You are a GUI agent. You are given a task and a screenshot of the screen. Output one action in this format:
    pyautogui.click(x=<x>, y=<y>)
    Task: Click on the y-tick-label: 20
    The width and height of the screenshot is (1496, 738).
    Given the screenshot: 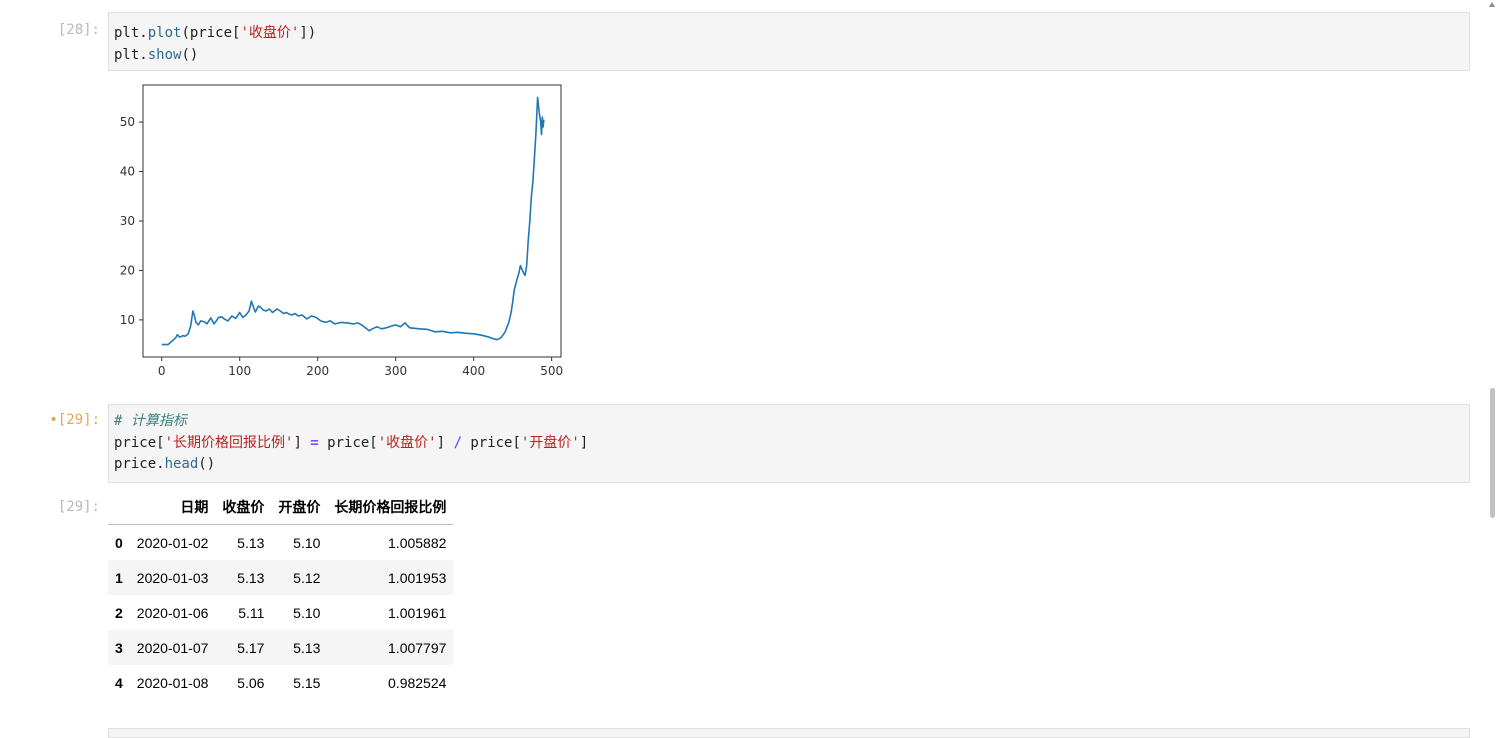 What is the action you would take?
    pyautogui.click(x=127, y=270)
    